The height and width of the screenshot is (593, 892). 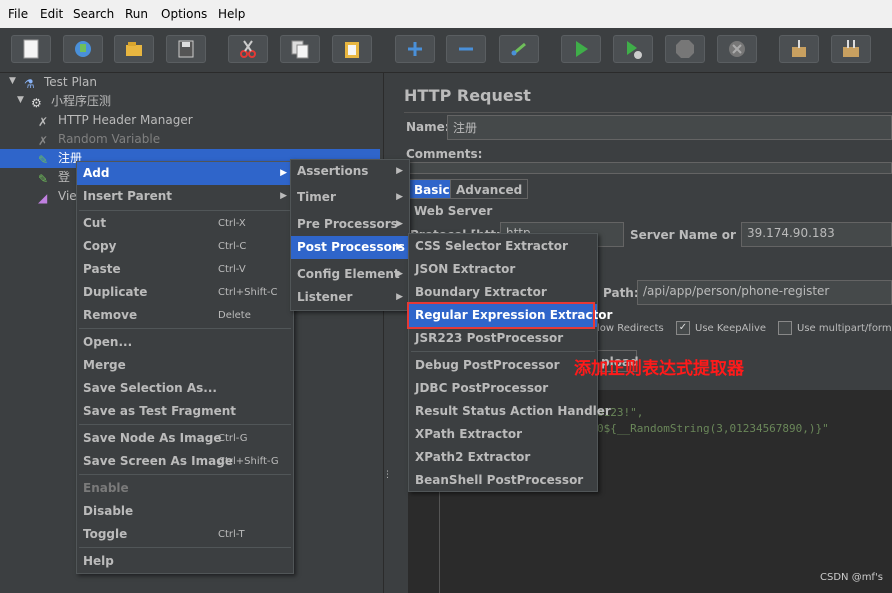 What do you see at coordinates (352, 49) in the screenshot?
I see `paste-button` at bounding box center [352, 49].